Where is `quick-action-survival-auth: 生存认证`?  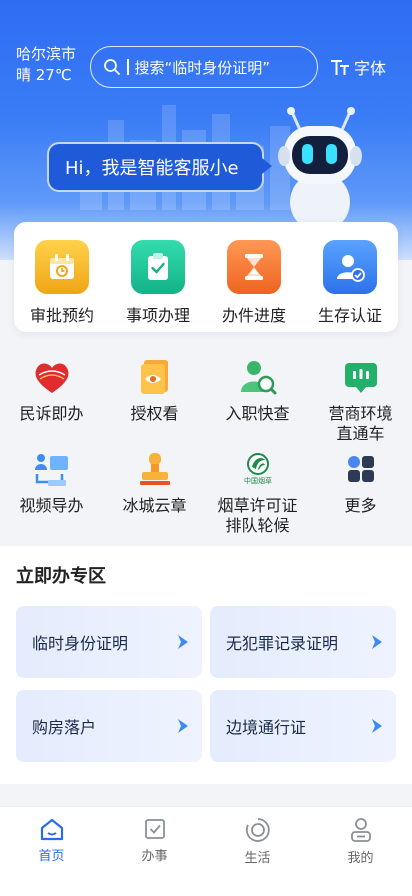 quick-action-survival-auth: 生存认证 is located at coordinates (350, 286).